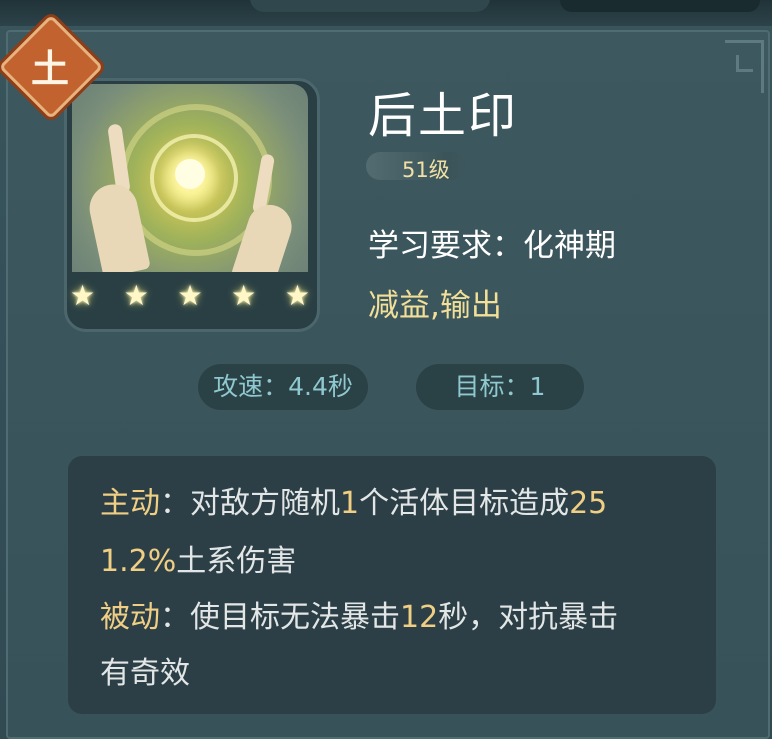 This screenshot has width=772, height=739. Describe the element at coordinates (236, 561) in the screenshot. I see `active-text-c: 土系伤害` at that location.